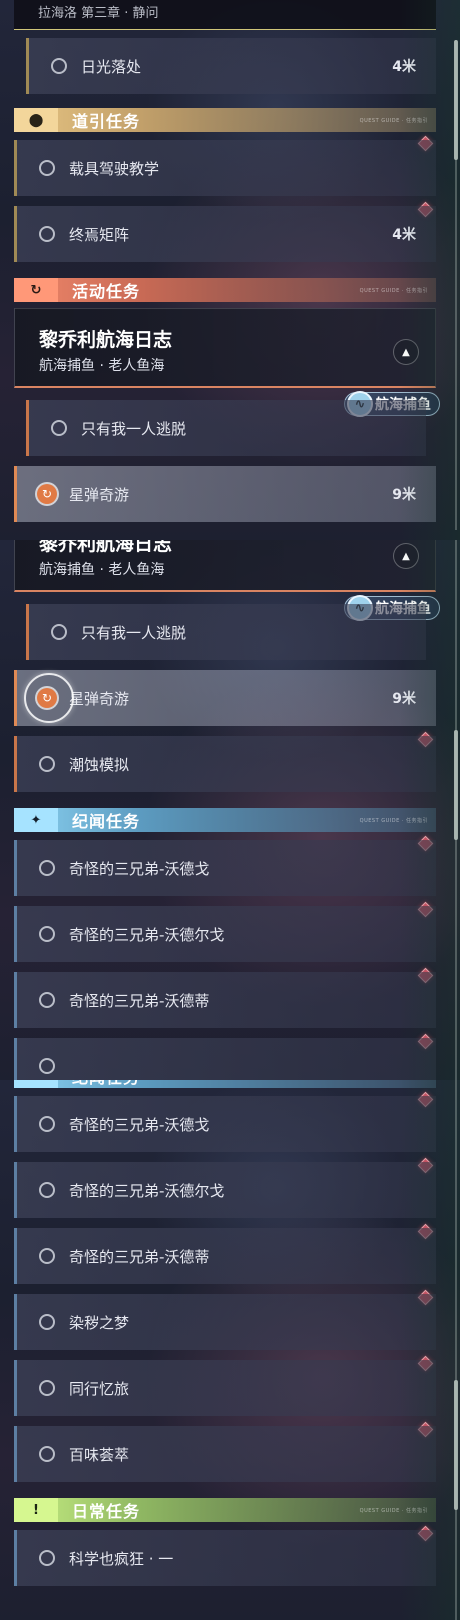 The image size is (460, 1620). What do you see at coordinates (106, 291) in the screenshot?
I see `category-label: 活动任务` at bounding box center [106, 291].